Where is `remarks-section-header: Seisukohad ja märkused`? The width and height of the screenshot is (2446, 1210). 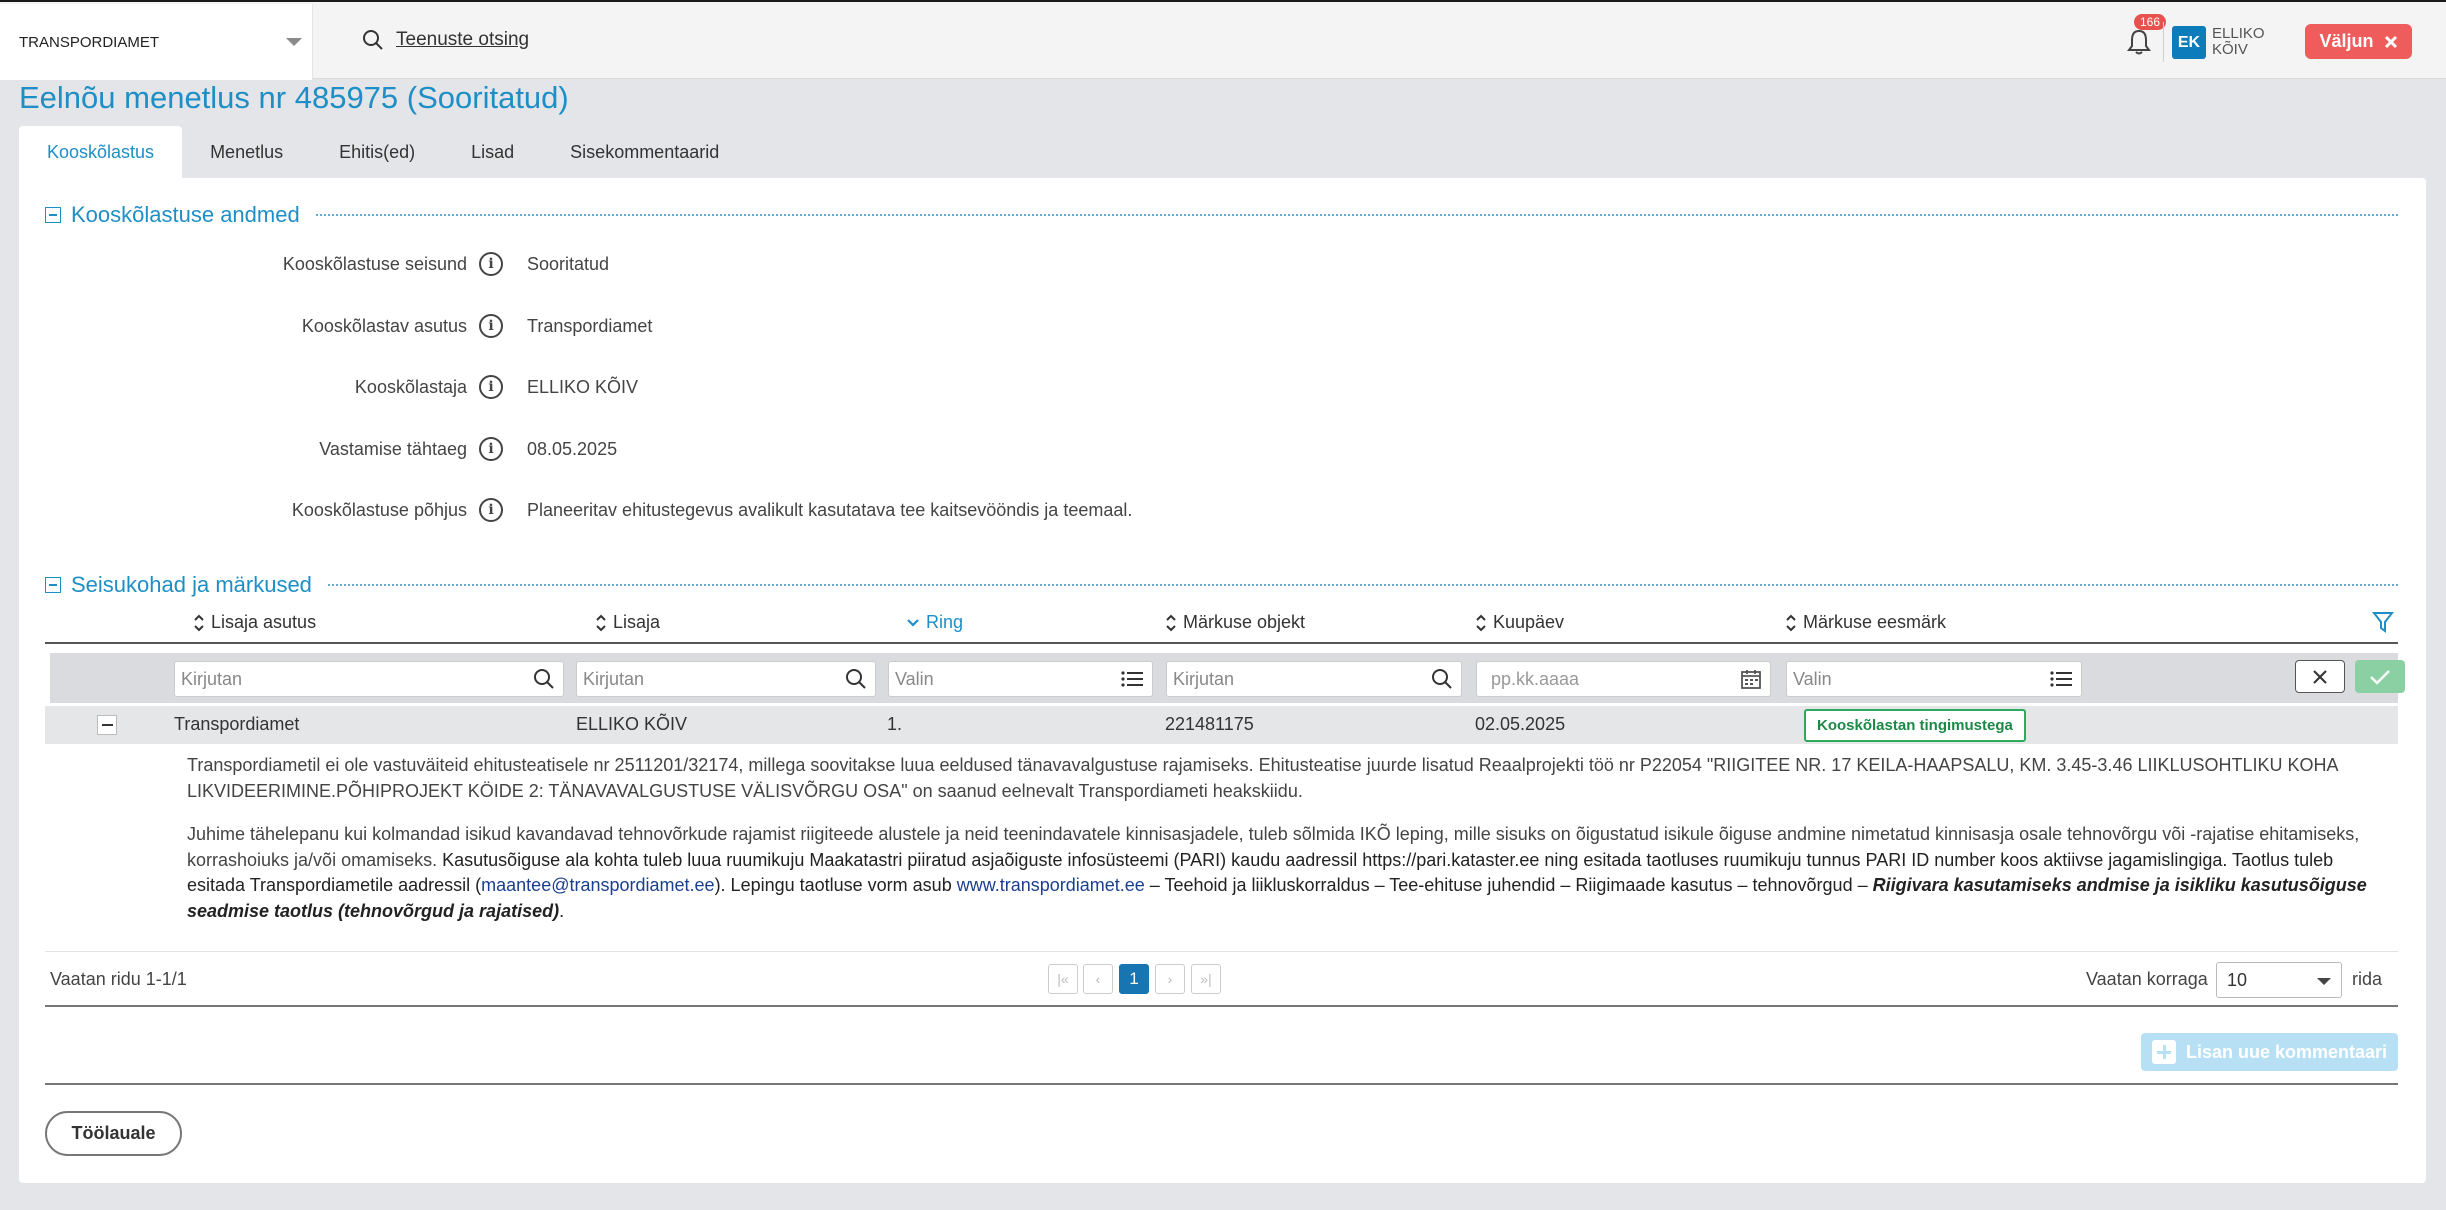
remarks-section-header: Seisukohad ja märkused is located at coordinates (1221, 585).